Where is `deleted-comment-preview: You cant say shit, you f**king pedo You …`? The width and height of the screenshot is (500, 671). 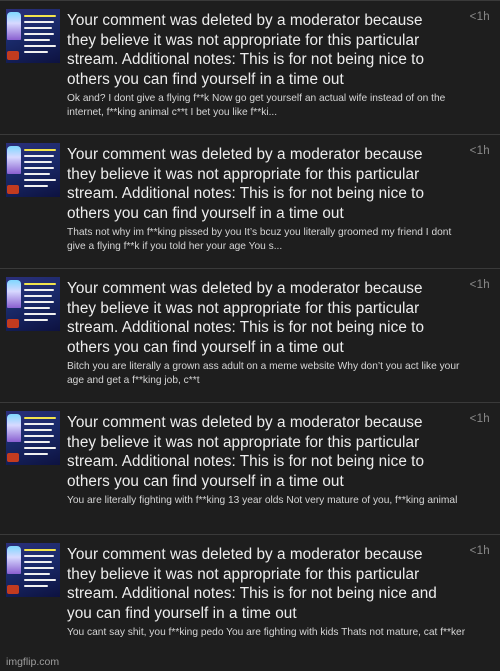 deleted-comment-preview: You cant say shit, you f**king pedo You … is located at coordinates (267, 633).